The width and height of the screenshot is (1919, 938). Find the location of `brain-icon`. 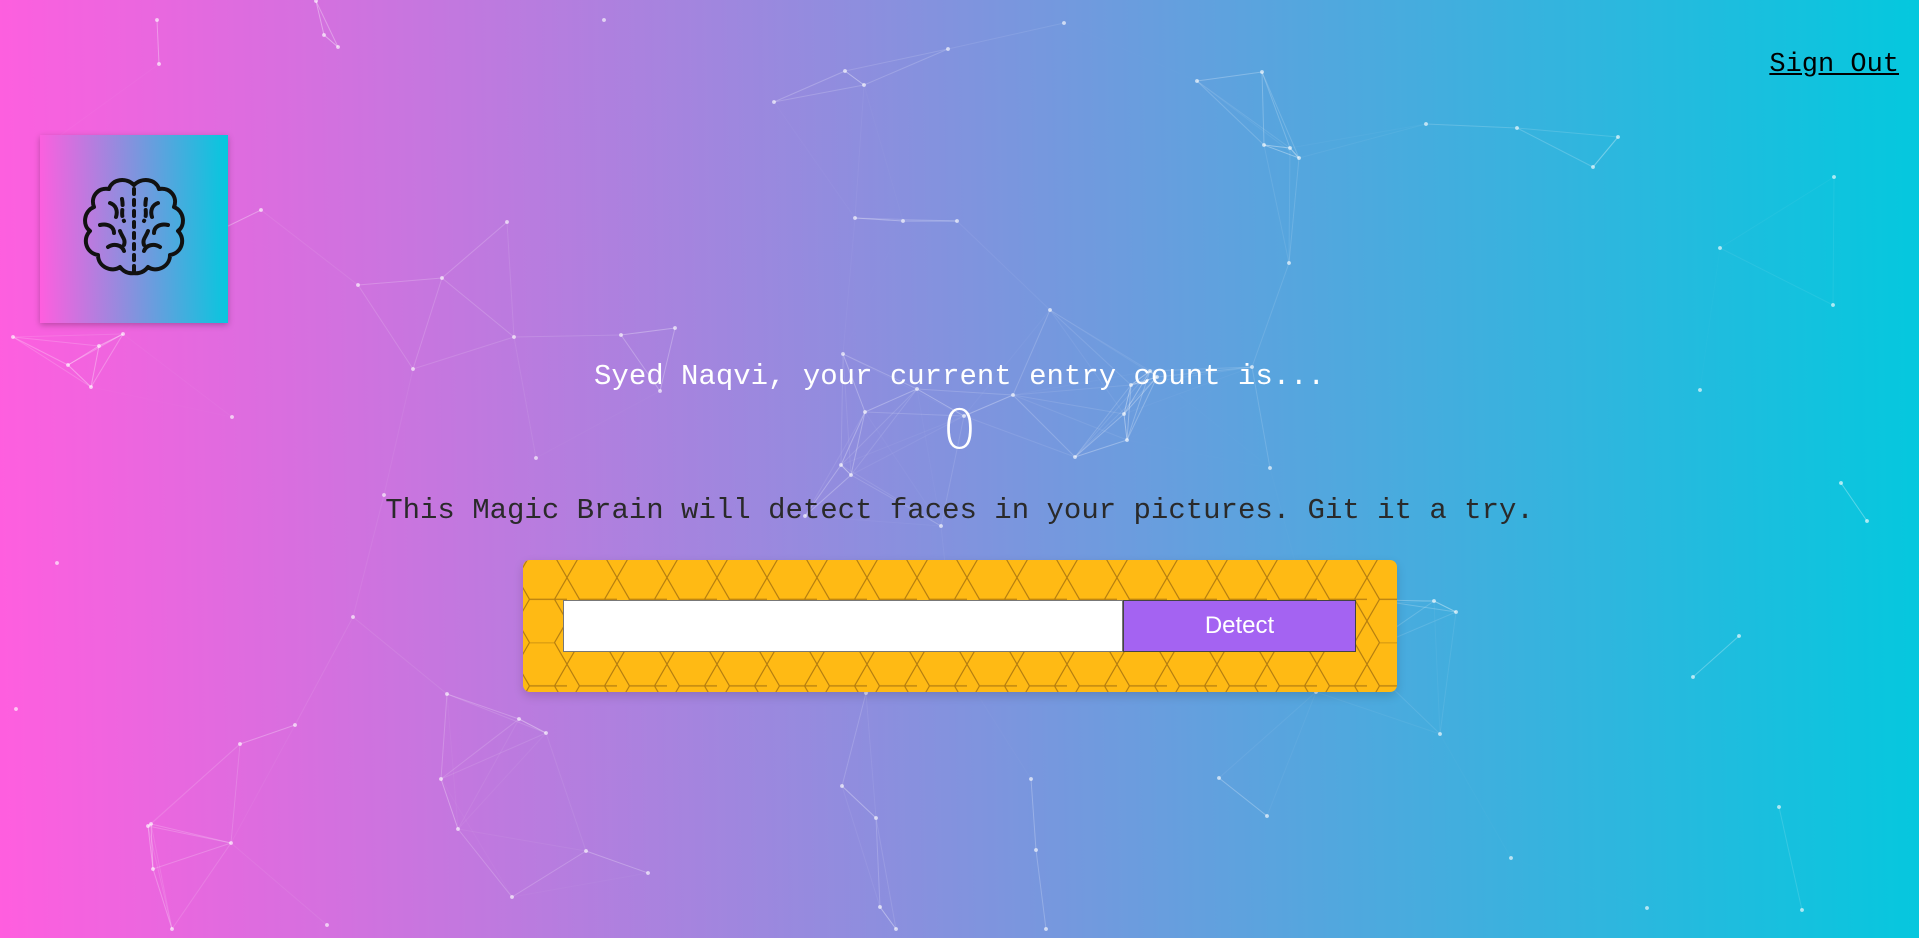

brain-icon is located at coordinates (134, 227).